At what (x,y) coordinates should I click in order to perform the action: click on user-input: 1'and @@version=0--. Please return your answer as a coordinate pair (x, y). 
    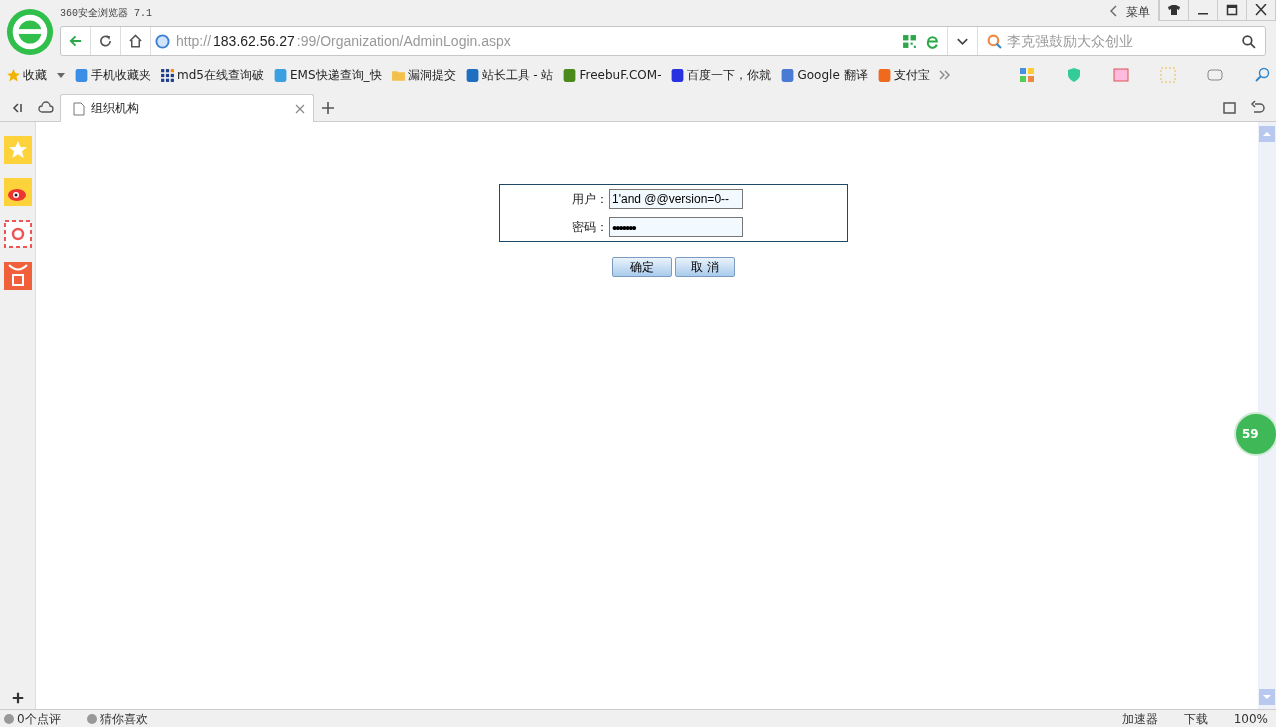
    Looking at the image, I should click on (676, 199).